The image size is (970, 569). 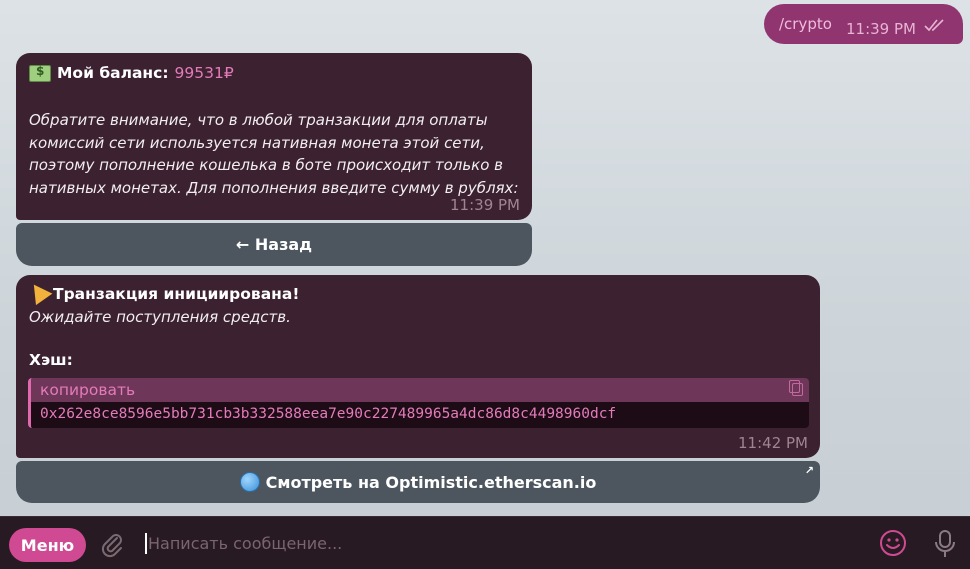 What do you see at coordinates (796, 388) in the screenshot?
I see `copy-icon` at bounding box center [796, 388].